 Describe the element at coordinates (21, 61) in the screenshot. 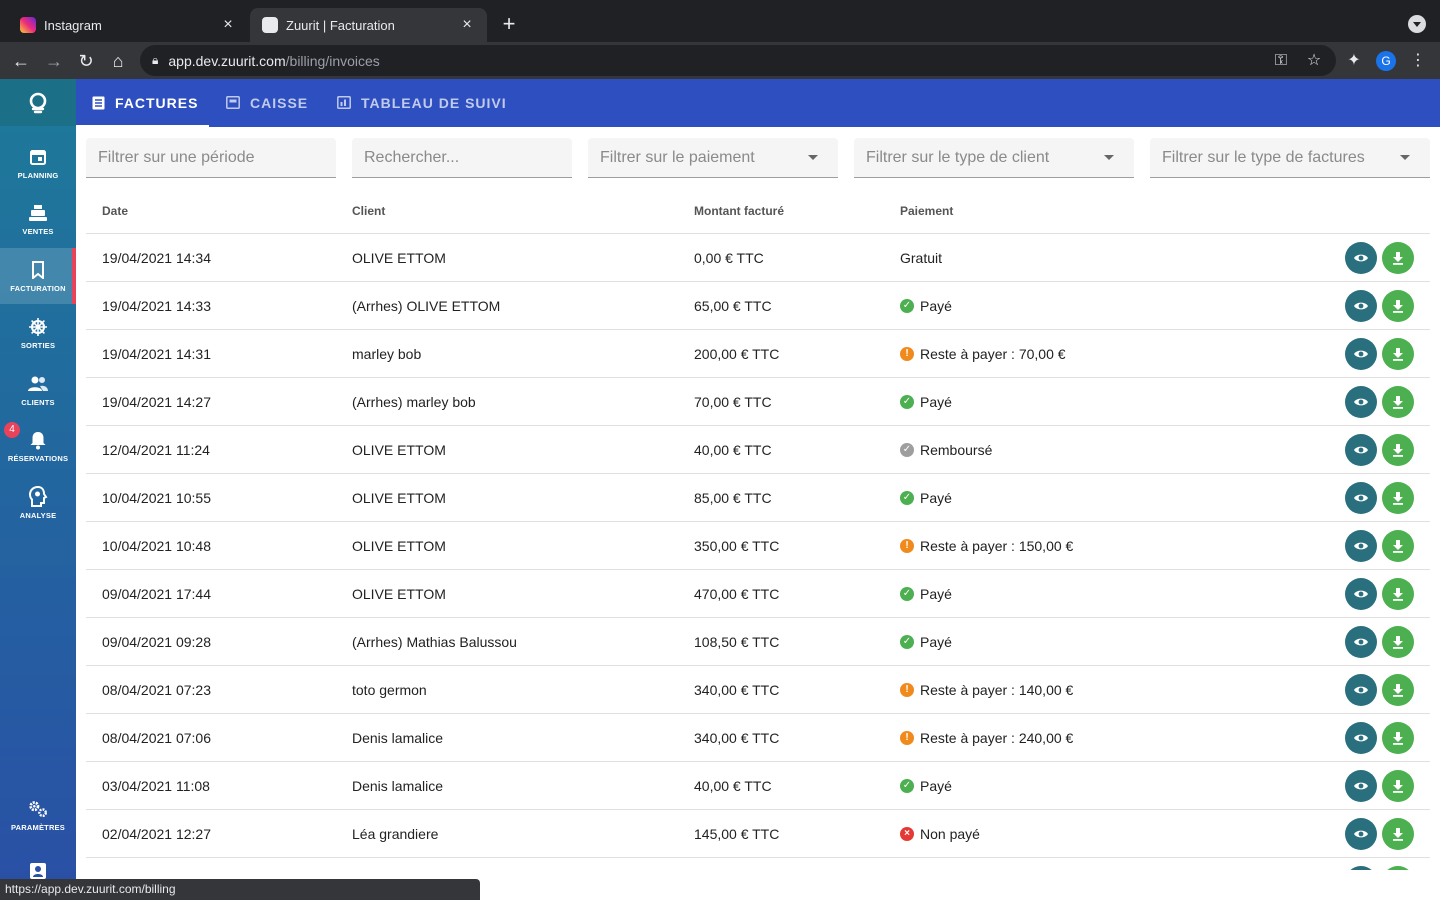

I see `back-icon: ←` at that location.